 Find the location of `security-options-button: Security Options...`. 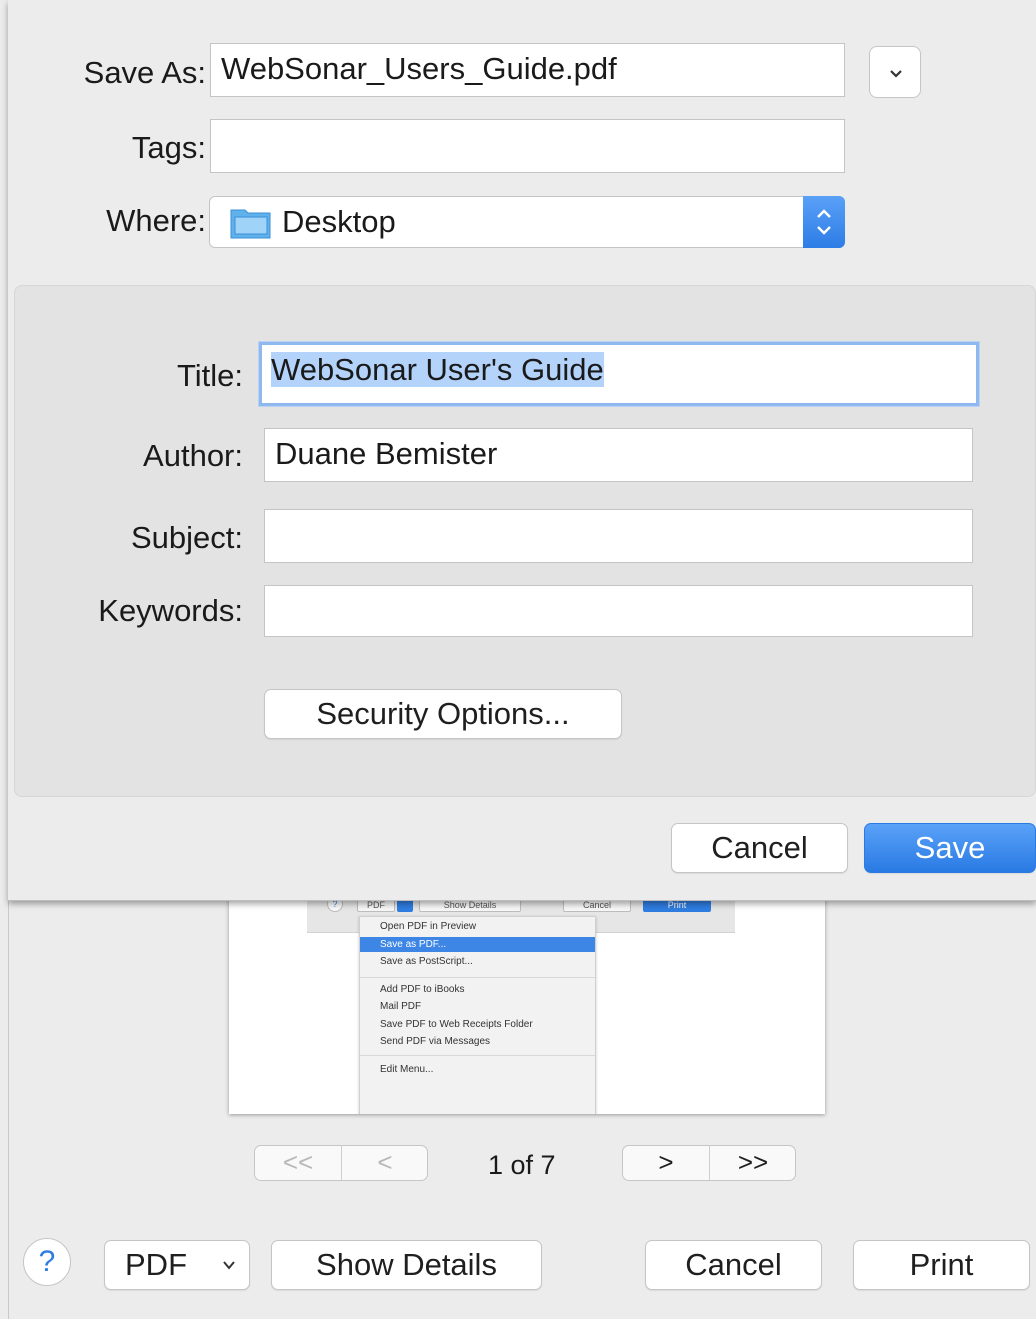

security-options-button: Security Options... is located at coordinates (443, 714).